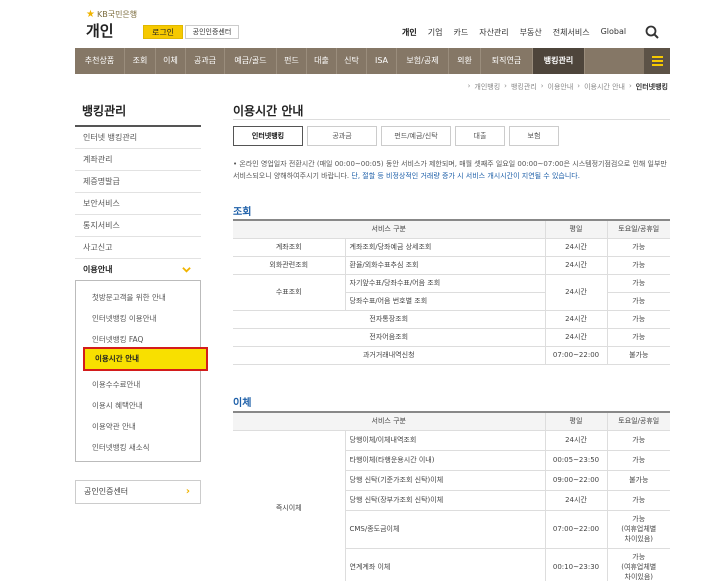  What do you see at coordinates (117, 14) in the screenshot?
I see `brand-name: KB국민은행` at bounding box center [117, 14].